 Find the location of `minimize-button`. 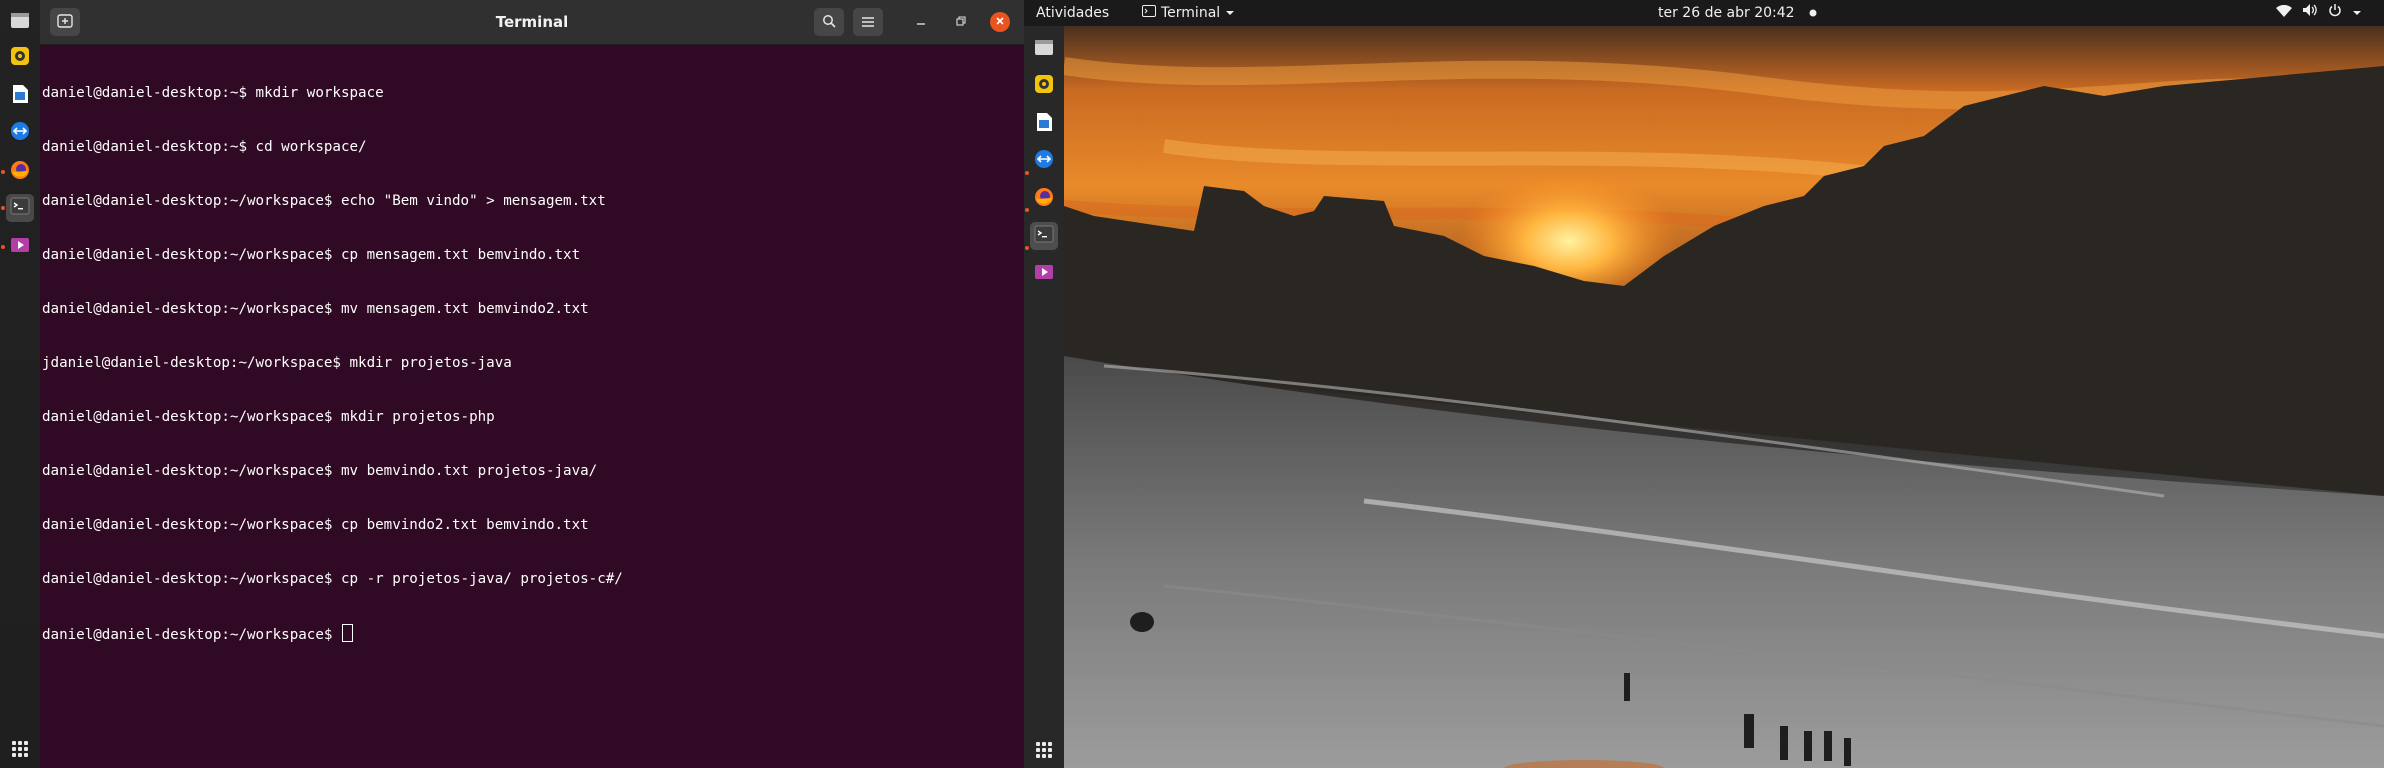

minimize-button is located at coordinates (921, 22).